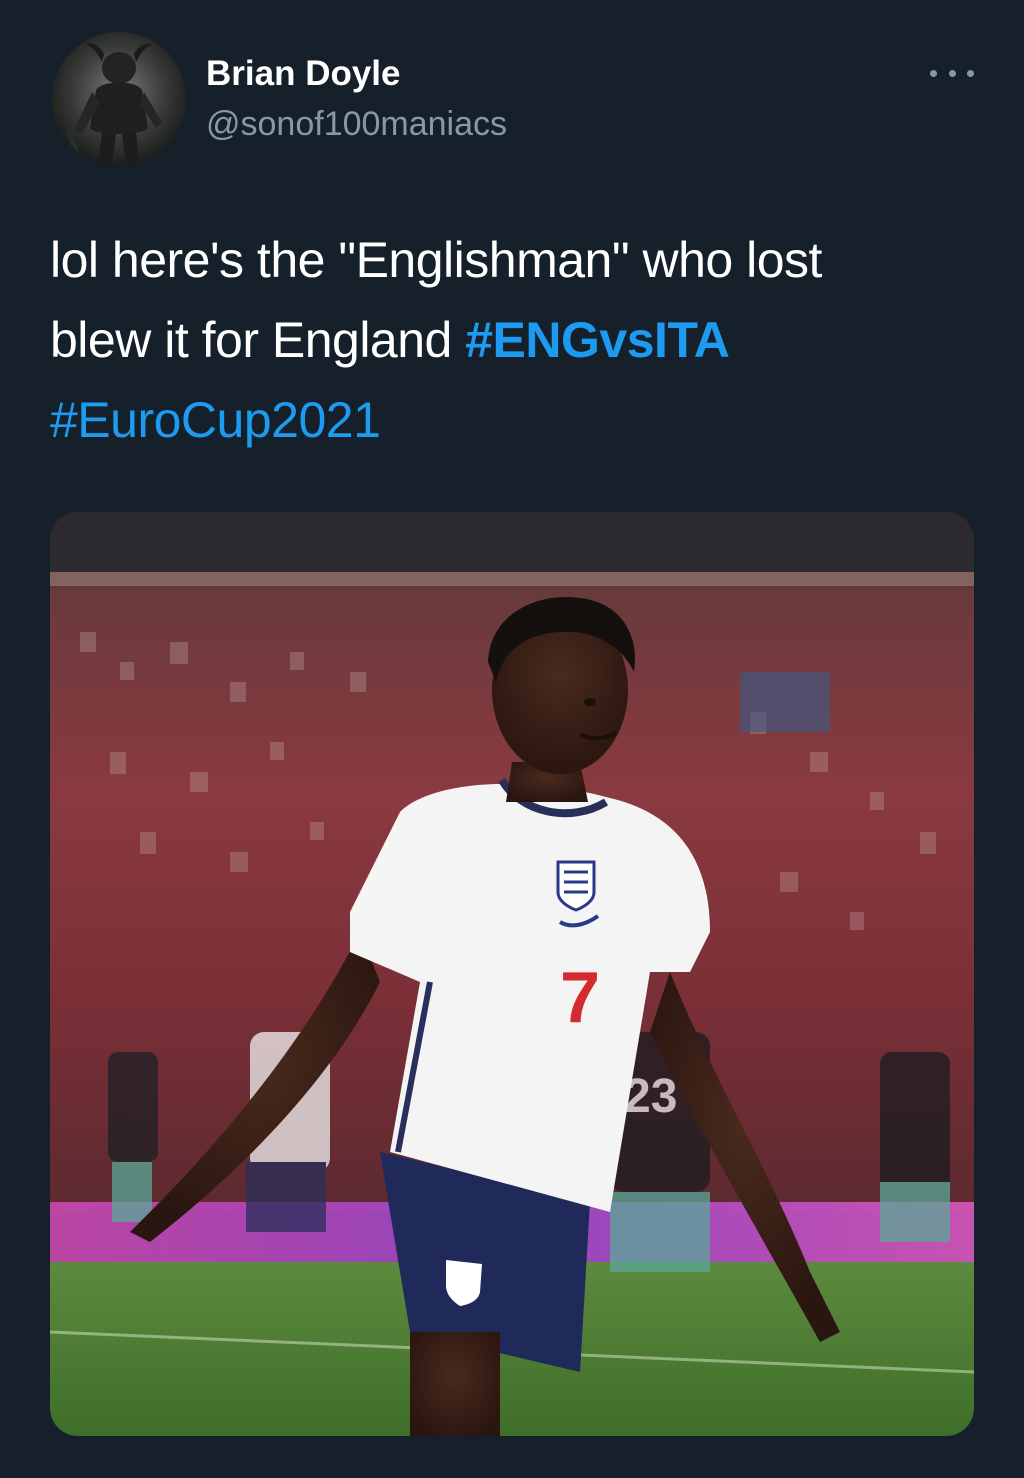  Describe the element at coordinates (597, 340) in the screenshot. I see `hashtag-link: #ENGvsITA` at that location.